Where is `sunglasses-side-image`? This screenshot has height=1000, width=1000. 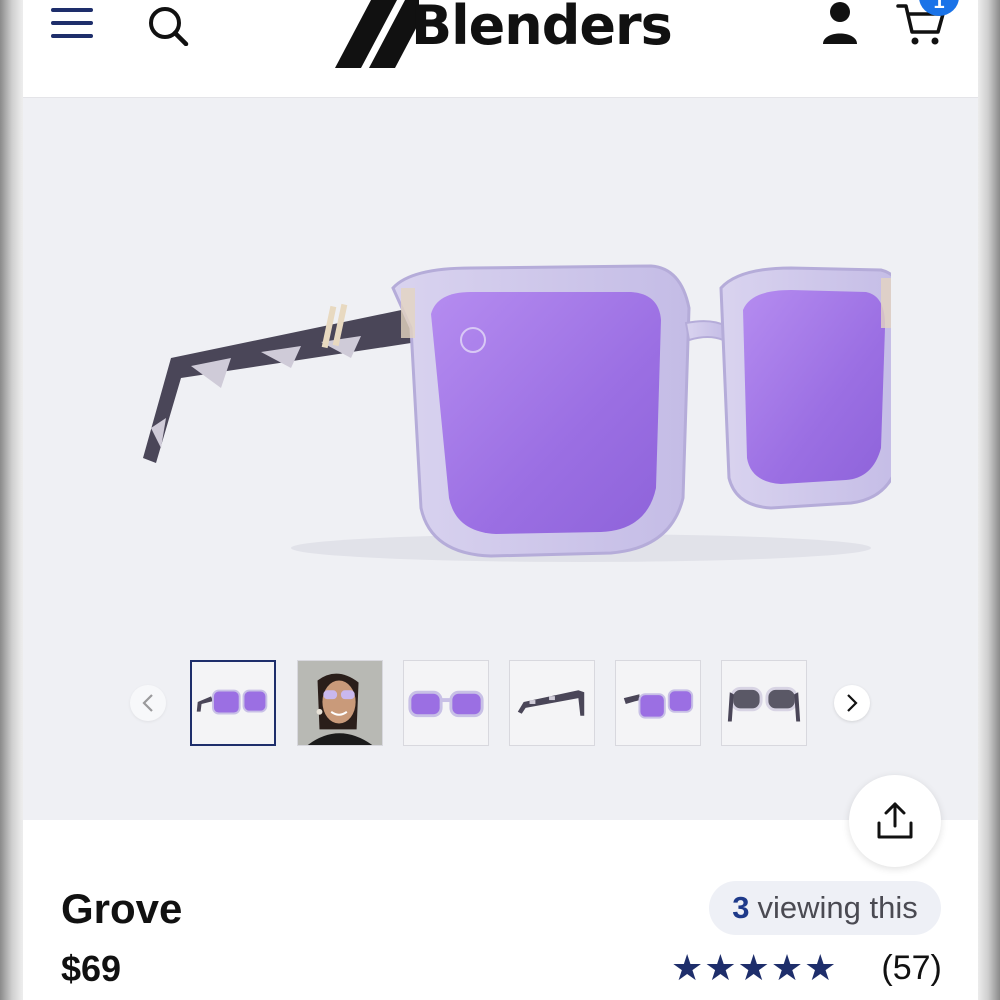
sunglasses-side-image is located at coordinates (232, 702).